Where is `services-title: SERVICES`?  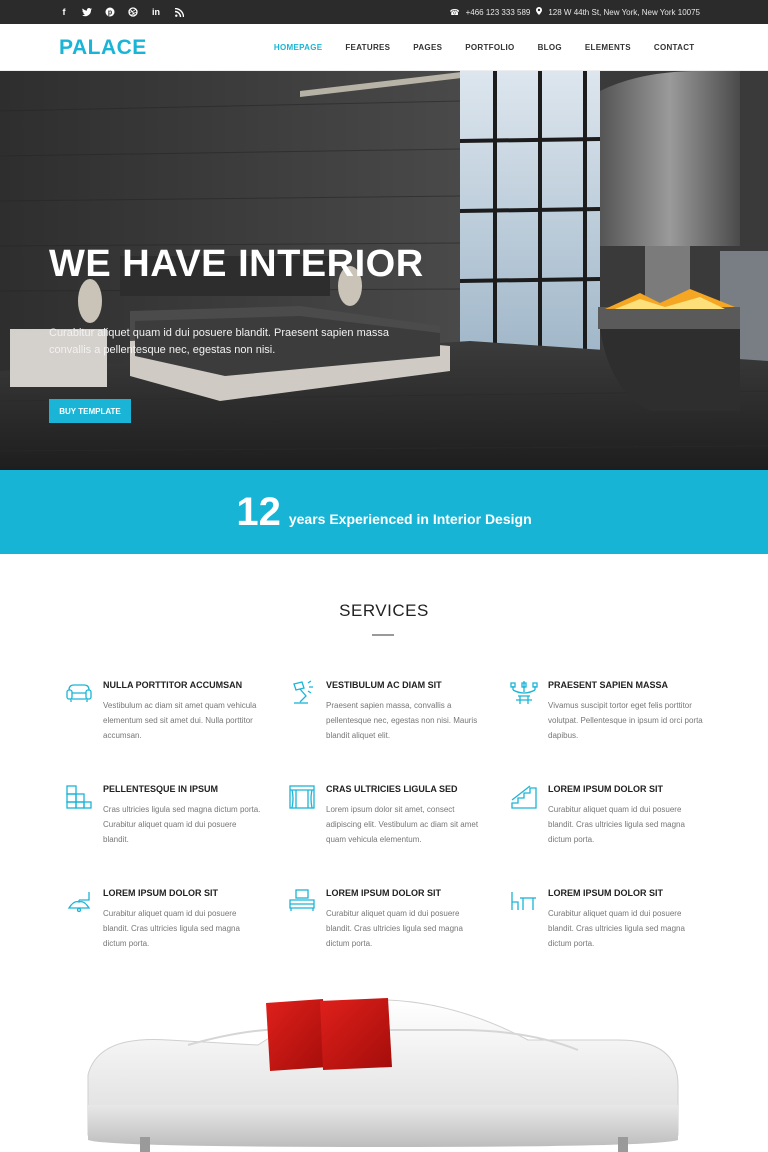
services-title: SERVICES is located at coordinates (384, 610).